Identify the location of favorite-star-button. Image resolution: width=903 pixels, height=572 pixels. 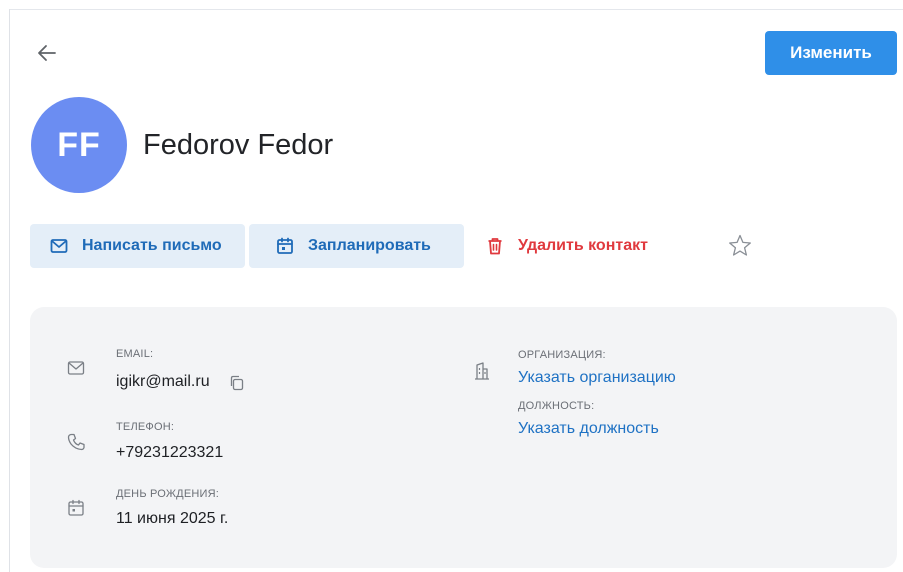
(740, 246).